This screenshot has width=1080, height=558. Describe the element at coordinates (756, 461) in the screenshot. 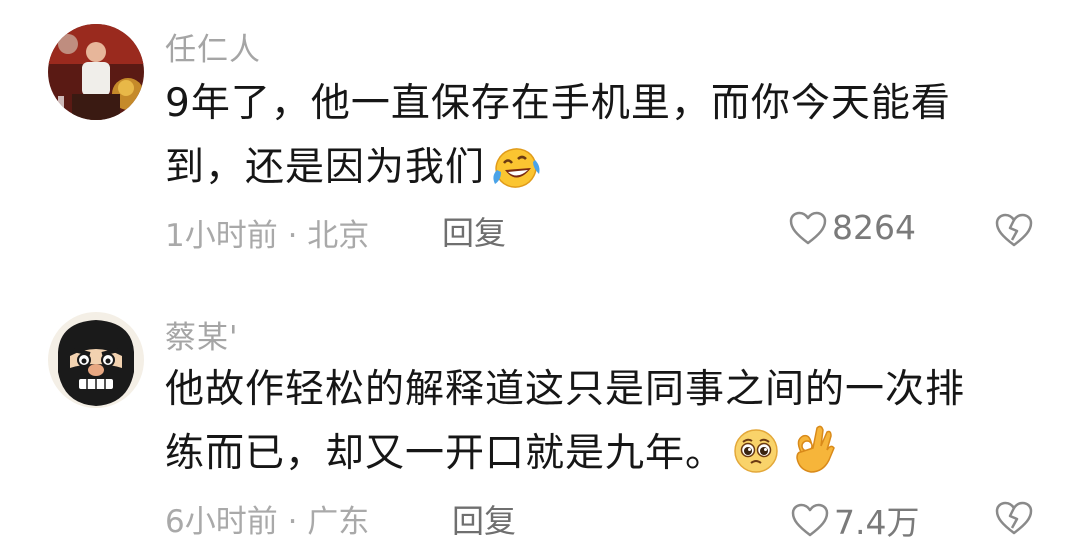

I see `pleading-face-emoji-icon` at that location.